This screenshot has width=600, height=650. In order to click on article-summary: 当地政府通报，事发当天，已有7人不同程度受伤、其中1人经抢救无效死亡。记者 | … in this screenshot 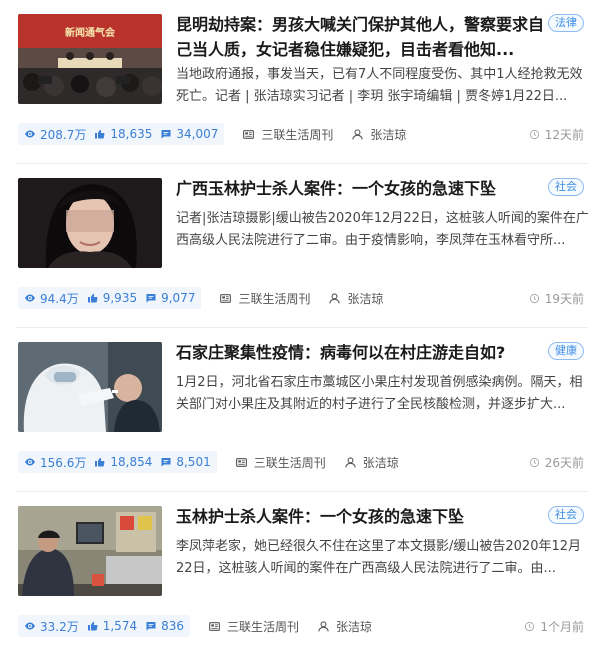, I will do `click(379, 85)`.